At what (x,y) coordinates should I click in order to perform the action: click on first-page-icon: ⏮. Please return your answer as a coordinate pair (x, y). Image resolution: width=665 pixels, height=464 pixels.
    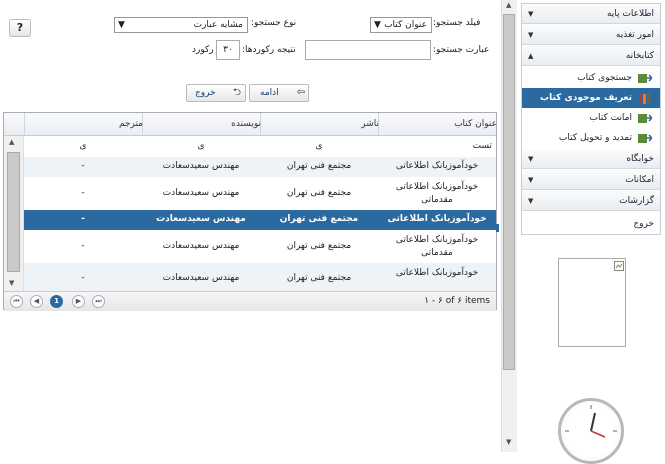
    Looking at the image, I should click on (16, 301).